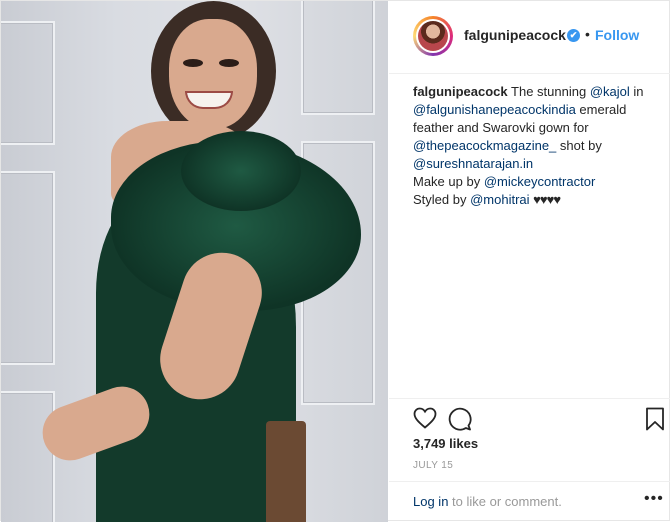 The height and width of the screenshot is (523, 670). What do you see at coordinates (433, 465) in the screenshot?
I see `post-date: JULY 15` at bounding box center [433, 465].